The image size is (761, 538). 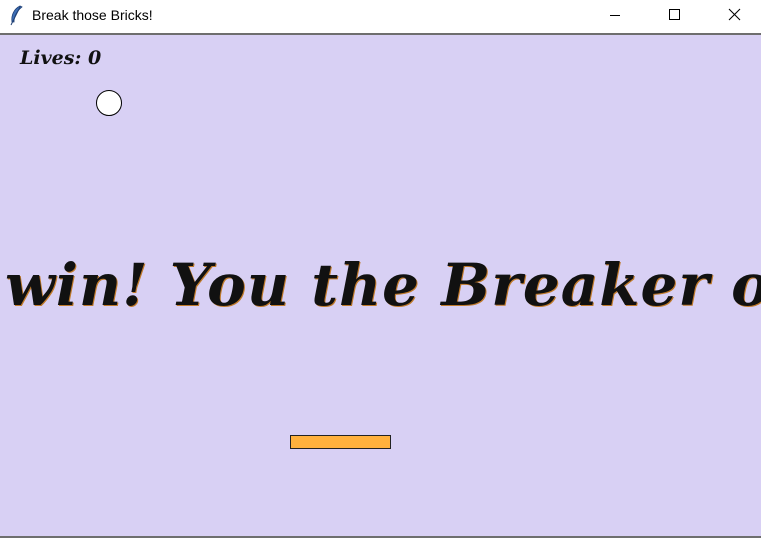 I want to click on maximize-button, so click(x=675, y=16).